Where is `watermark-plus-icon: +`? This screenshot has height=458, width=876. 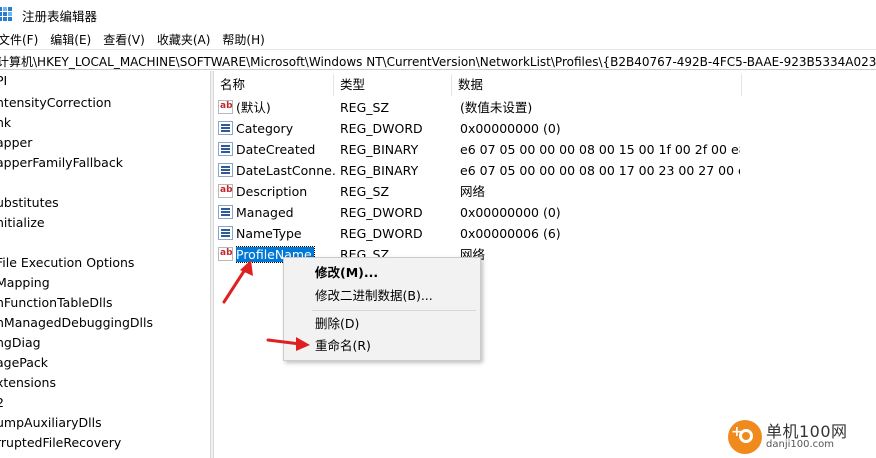
watermark-plus-icon: + is located at coordinates (737, 432).